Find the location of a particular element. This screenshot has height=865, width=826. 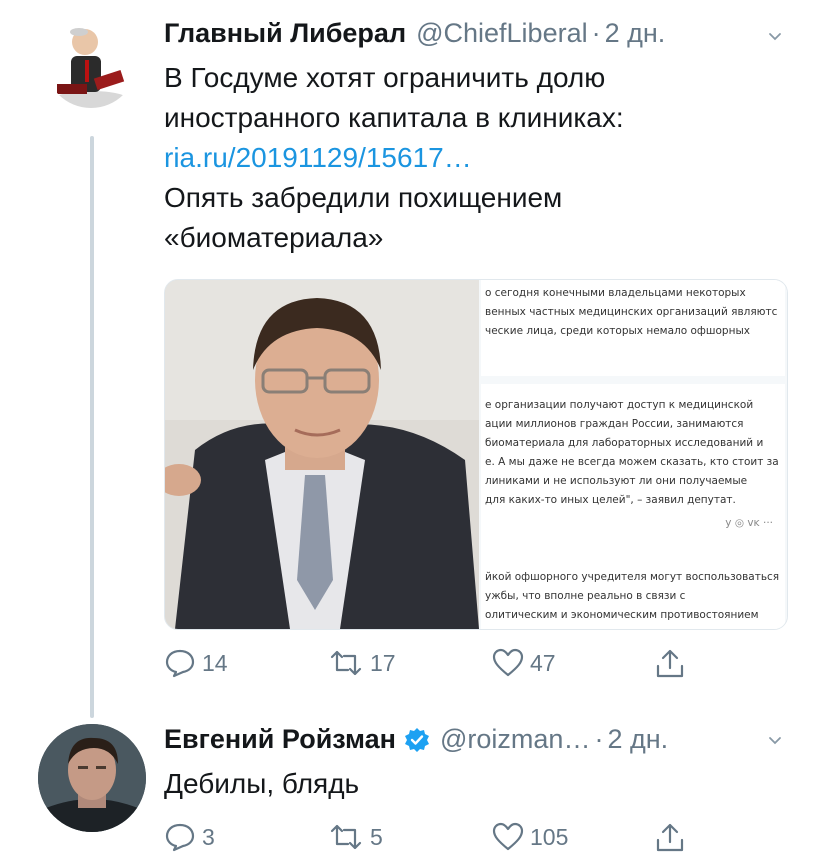

verified-badge-icon is located at coordinates (417, 739).